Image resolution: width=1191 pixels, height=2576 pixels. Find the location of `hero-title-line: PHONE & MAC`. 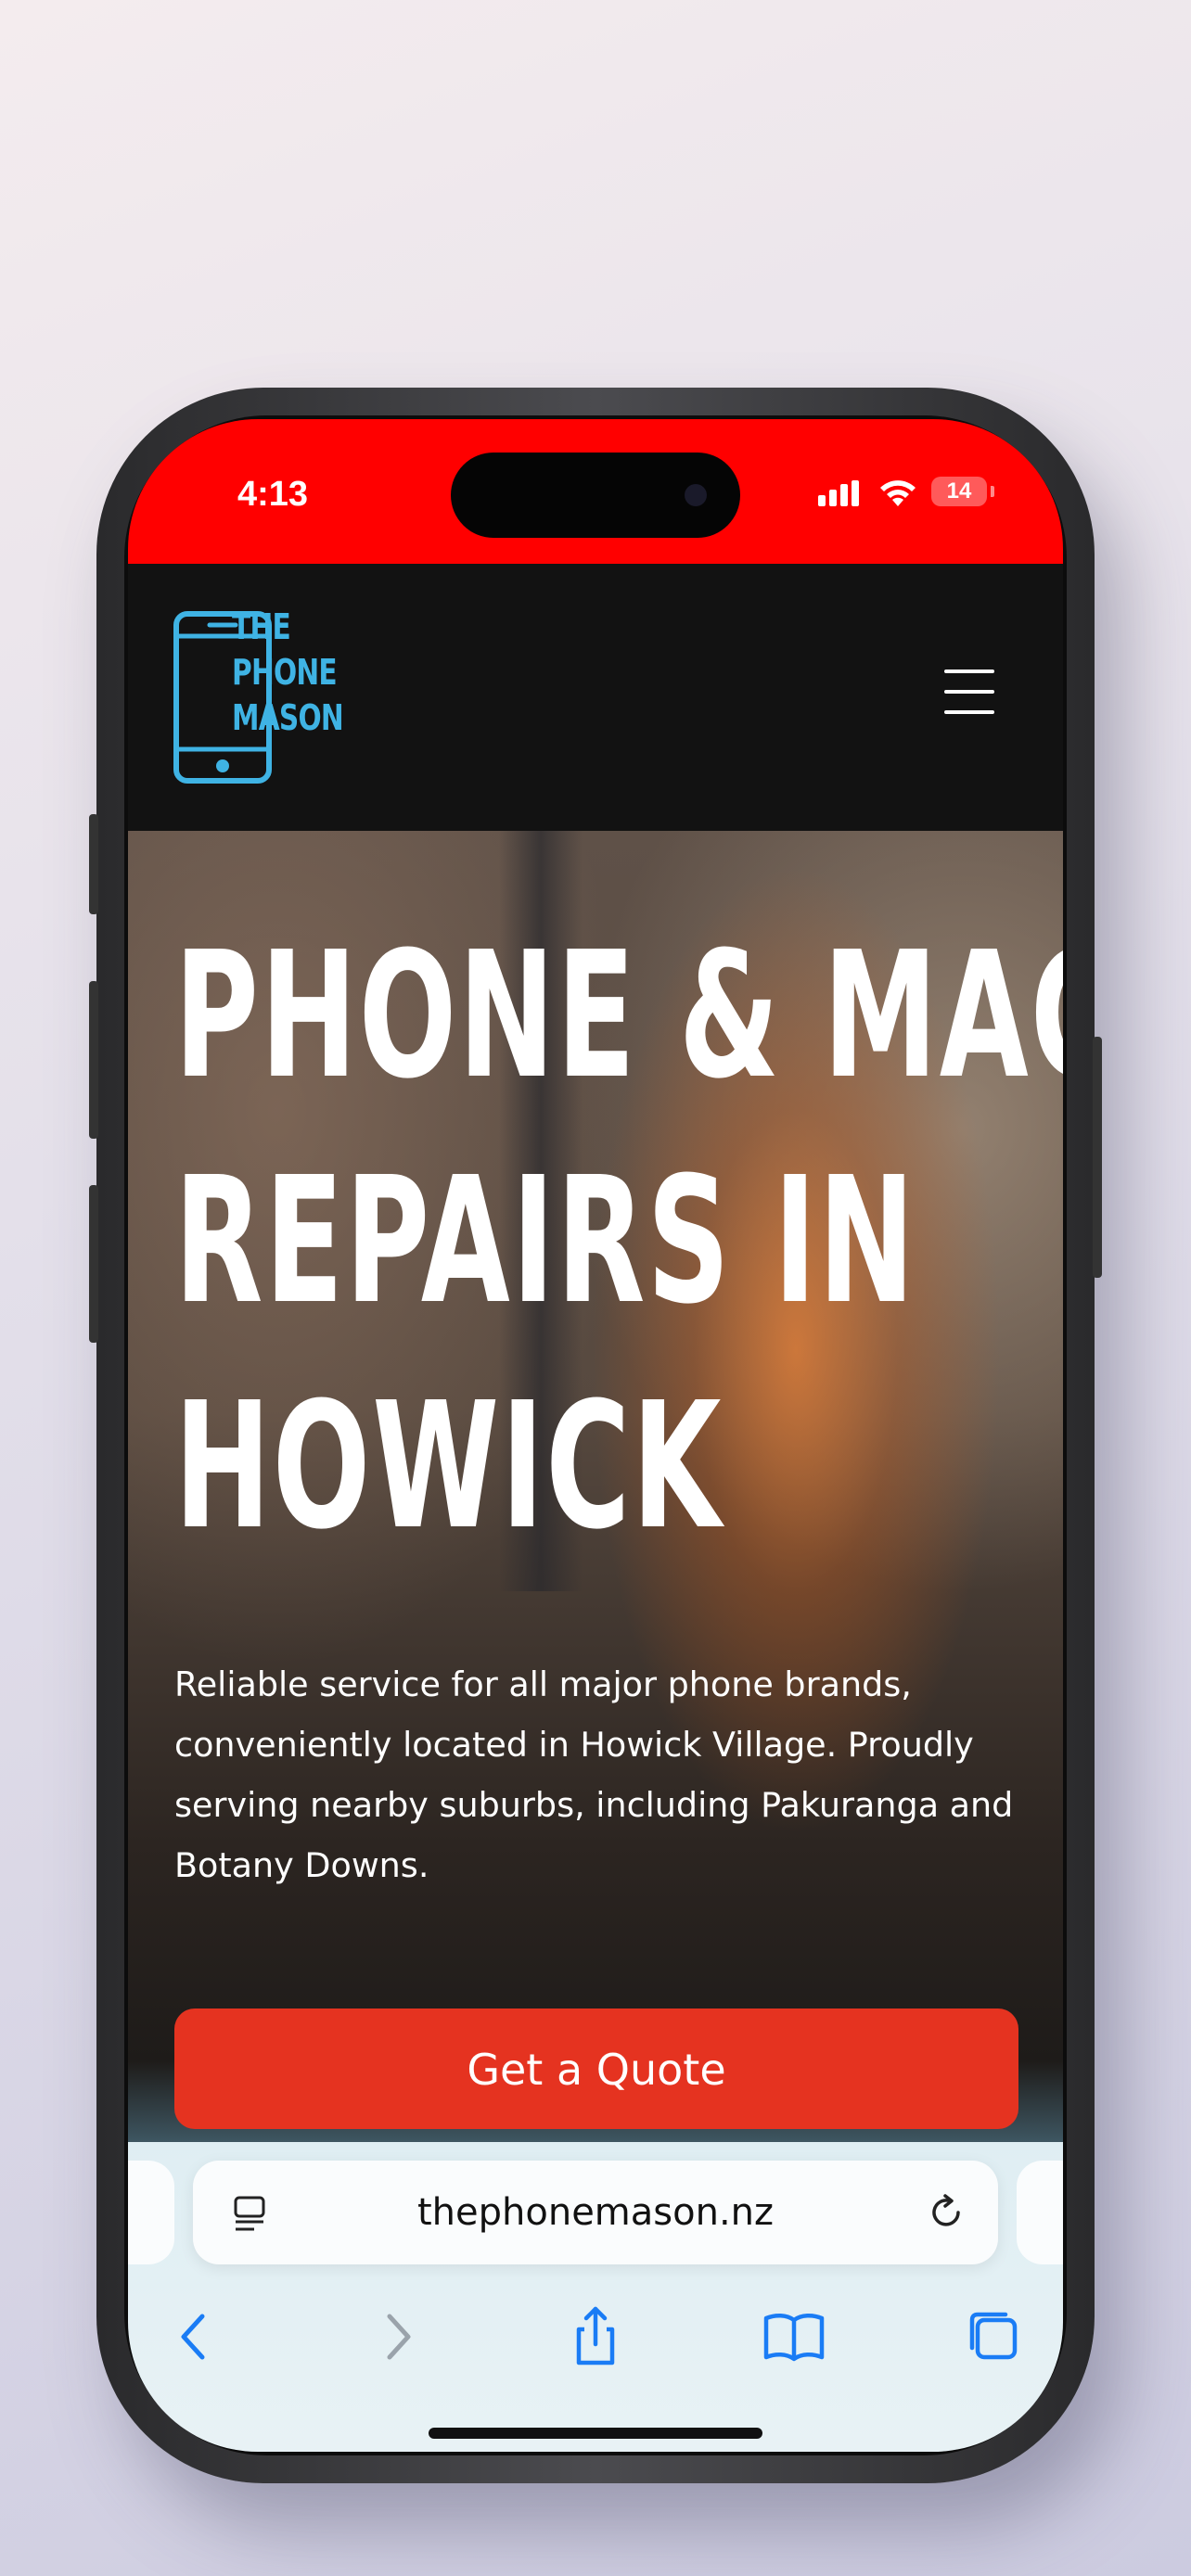

hero-title-line: PHONE & MAC is located at coordinates (618, 1016).